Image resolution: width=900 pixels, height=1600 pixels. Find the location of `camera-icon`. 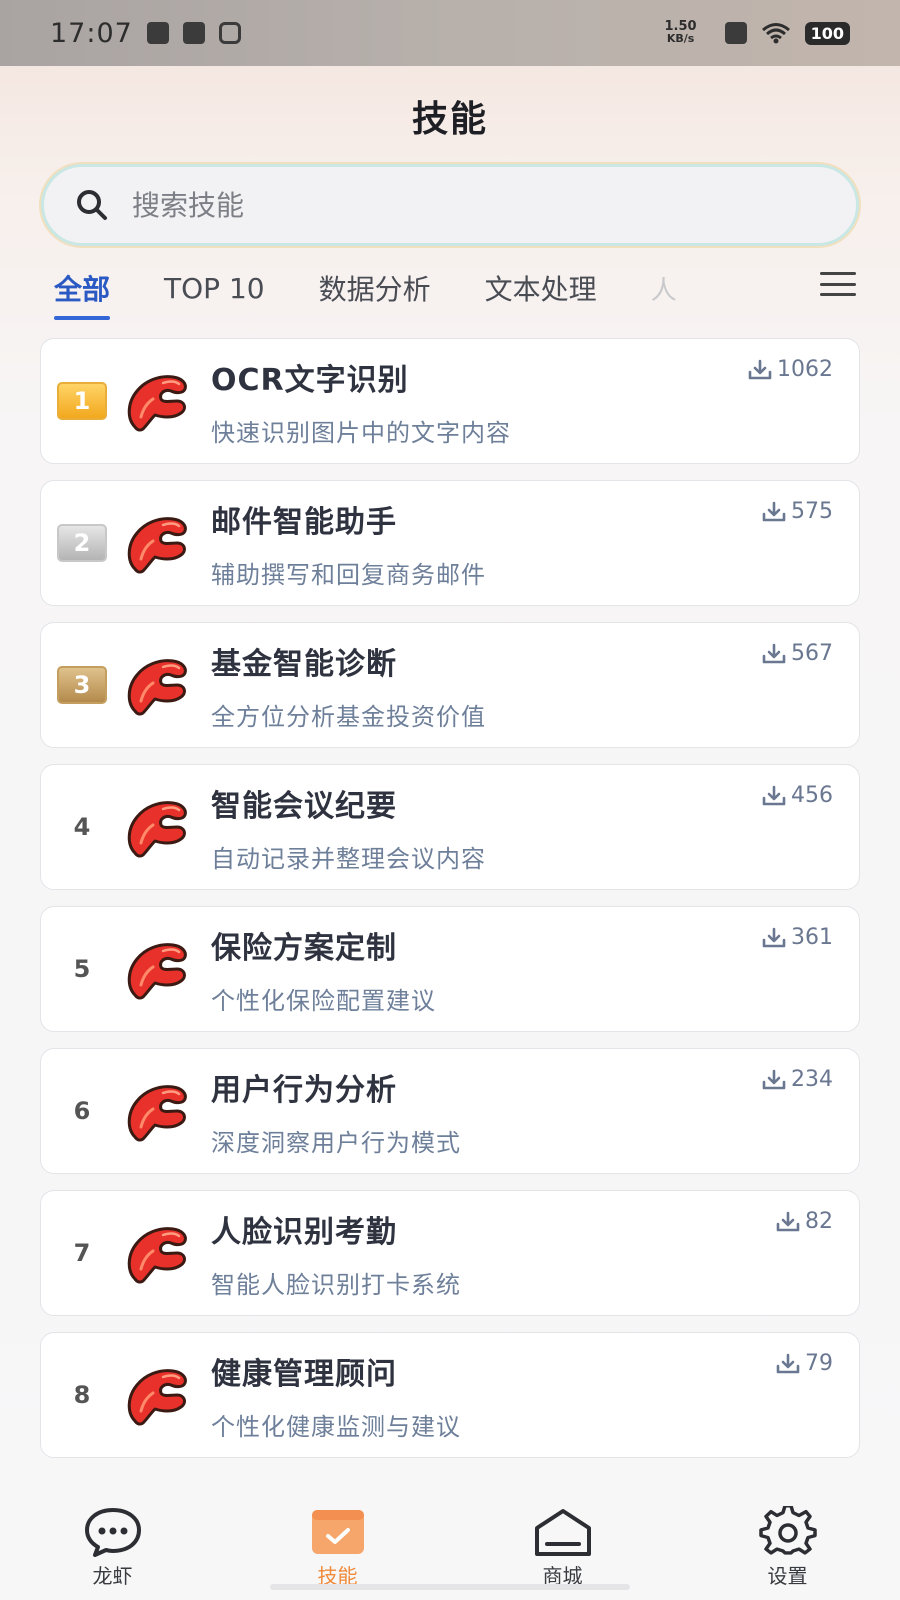

camera-icon is located at coordinates (229, 33).